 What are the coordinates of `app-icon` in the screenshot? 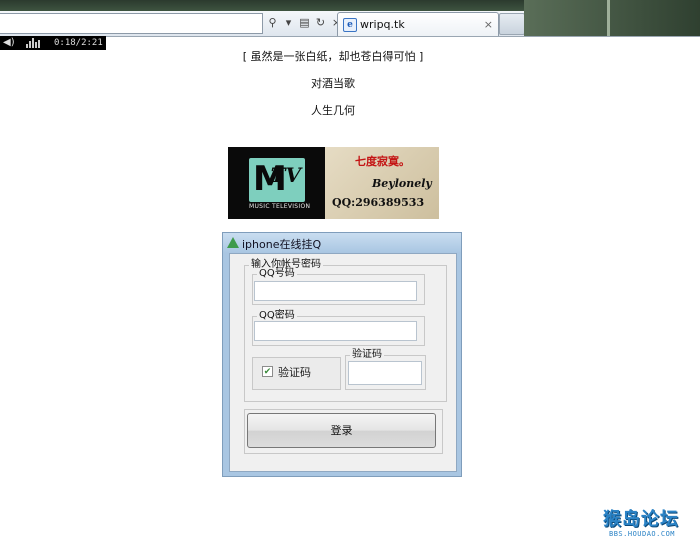 It's located at (233, 242).